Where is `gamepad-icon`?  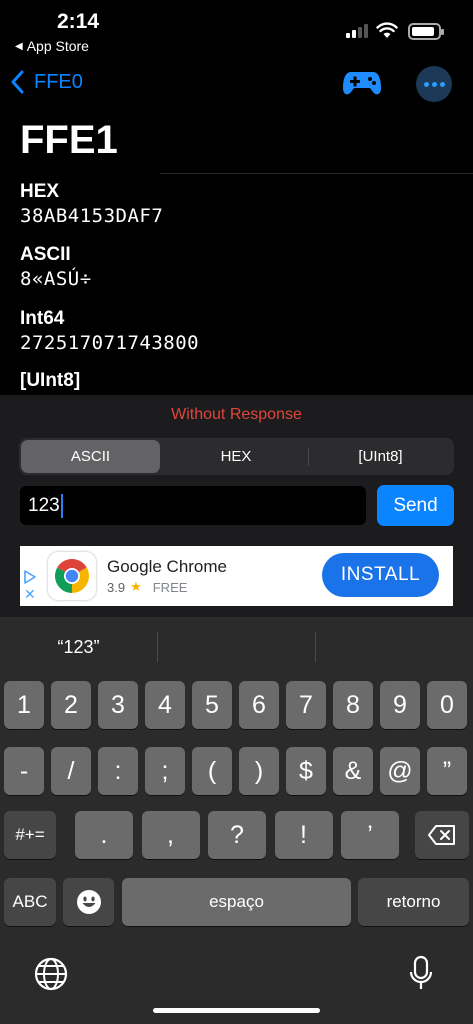 gamepad-icon is located at coordinates (362, 83).